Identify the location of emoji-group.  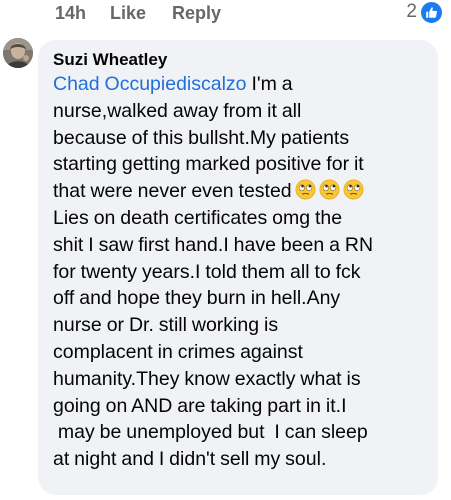
(328, 190).